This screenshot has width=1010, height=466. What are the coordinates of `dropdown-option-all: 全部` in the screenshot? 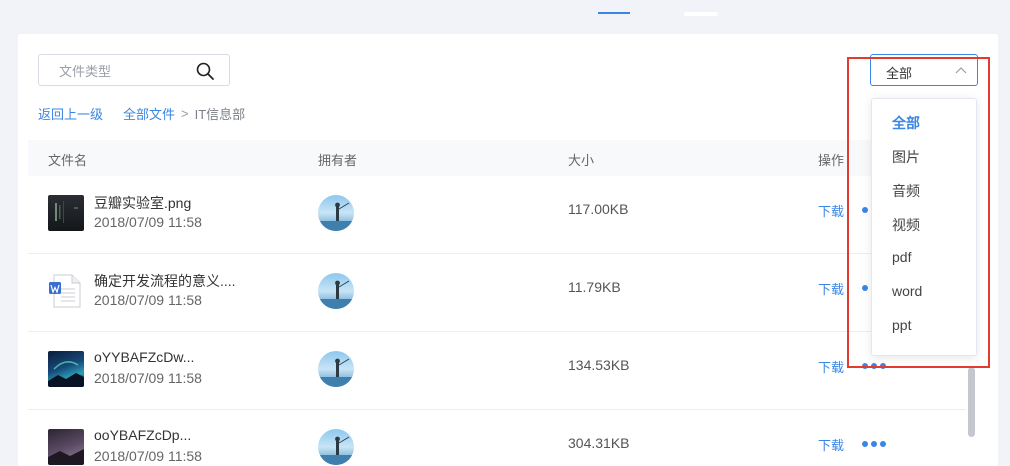 It's located at (906, 123).